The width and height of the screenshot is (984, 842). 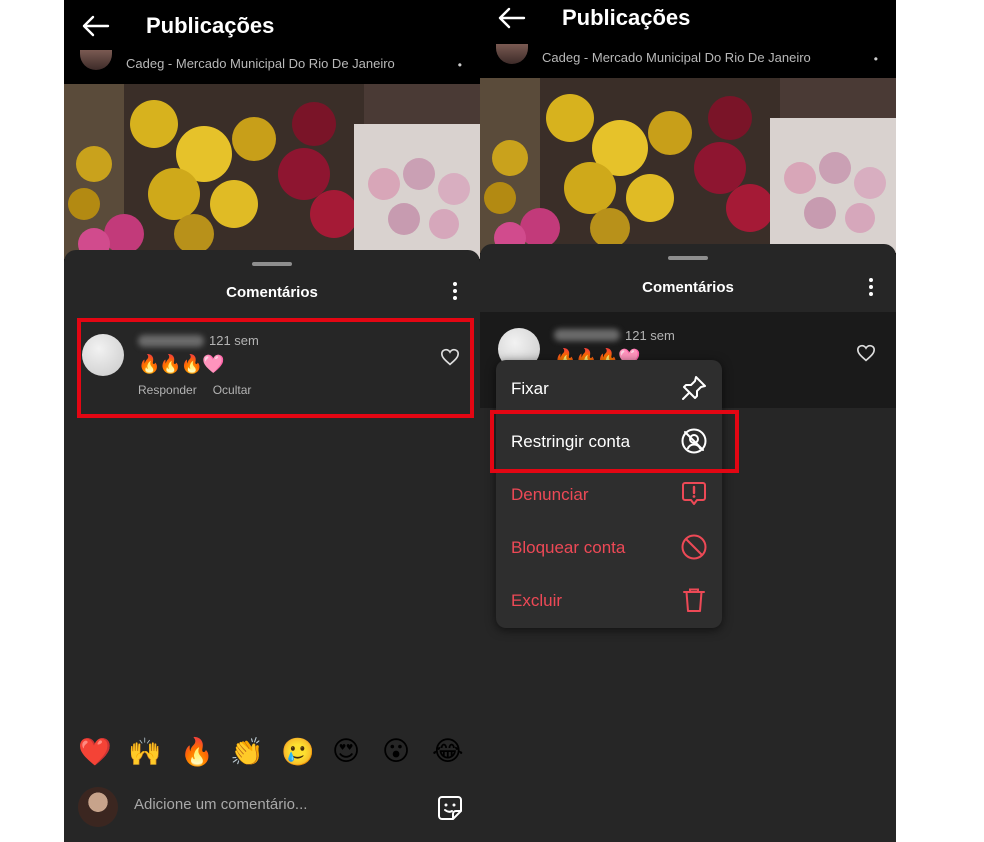 What do you see at coordinates (694, 600) in the screenshot?
I see `trash-icon` at bounding box center [694, 600].